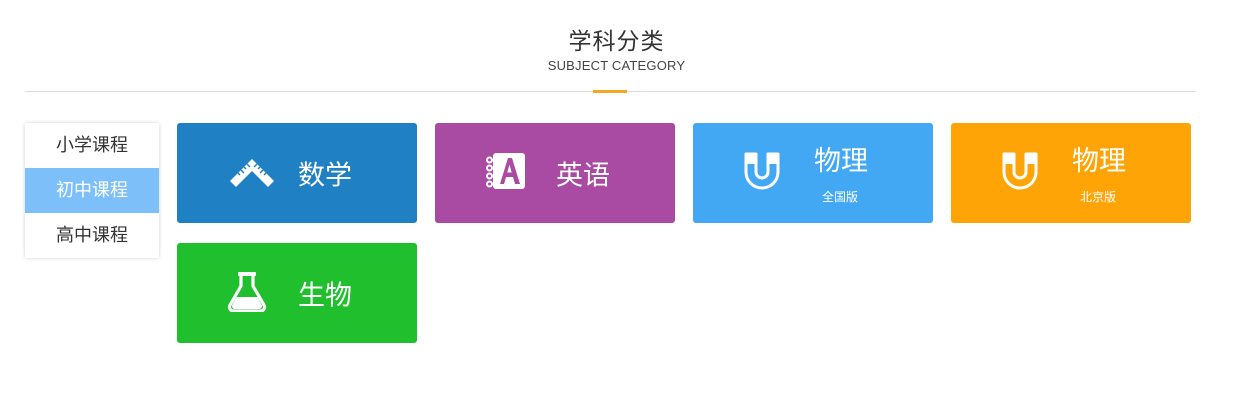  What do you see at coordinates (813, 173) in the screenshot?
I see `subject-tile-physics-national: 物理 全国版` at bounding box center [813, 173].